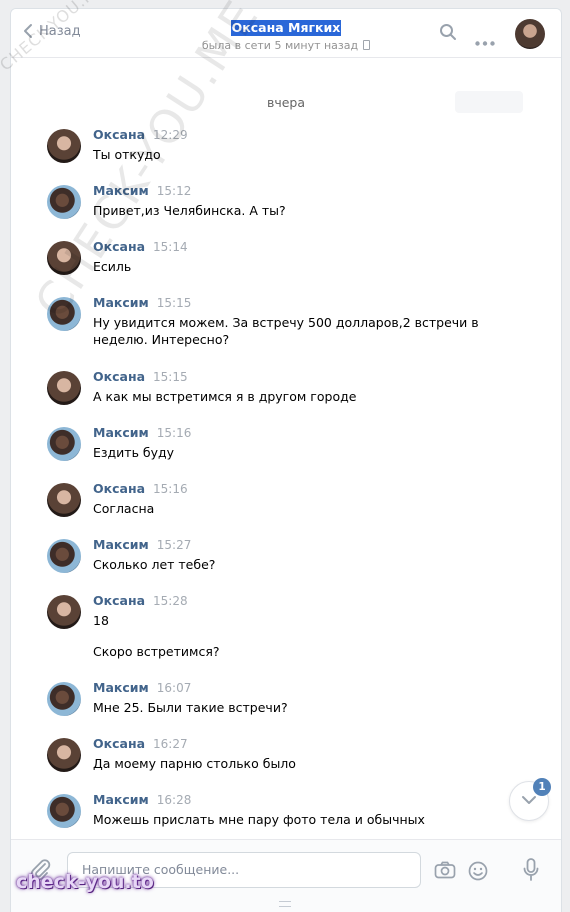 The height and width of the screenshot is (912, 570). Describe the element at coordinates (170, 744) in the screenshot. I see `message-time: 16:27` at that location.